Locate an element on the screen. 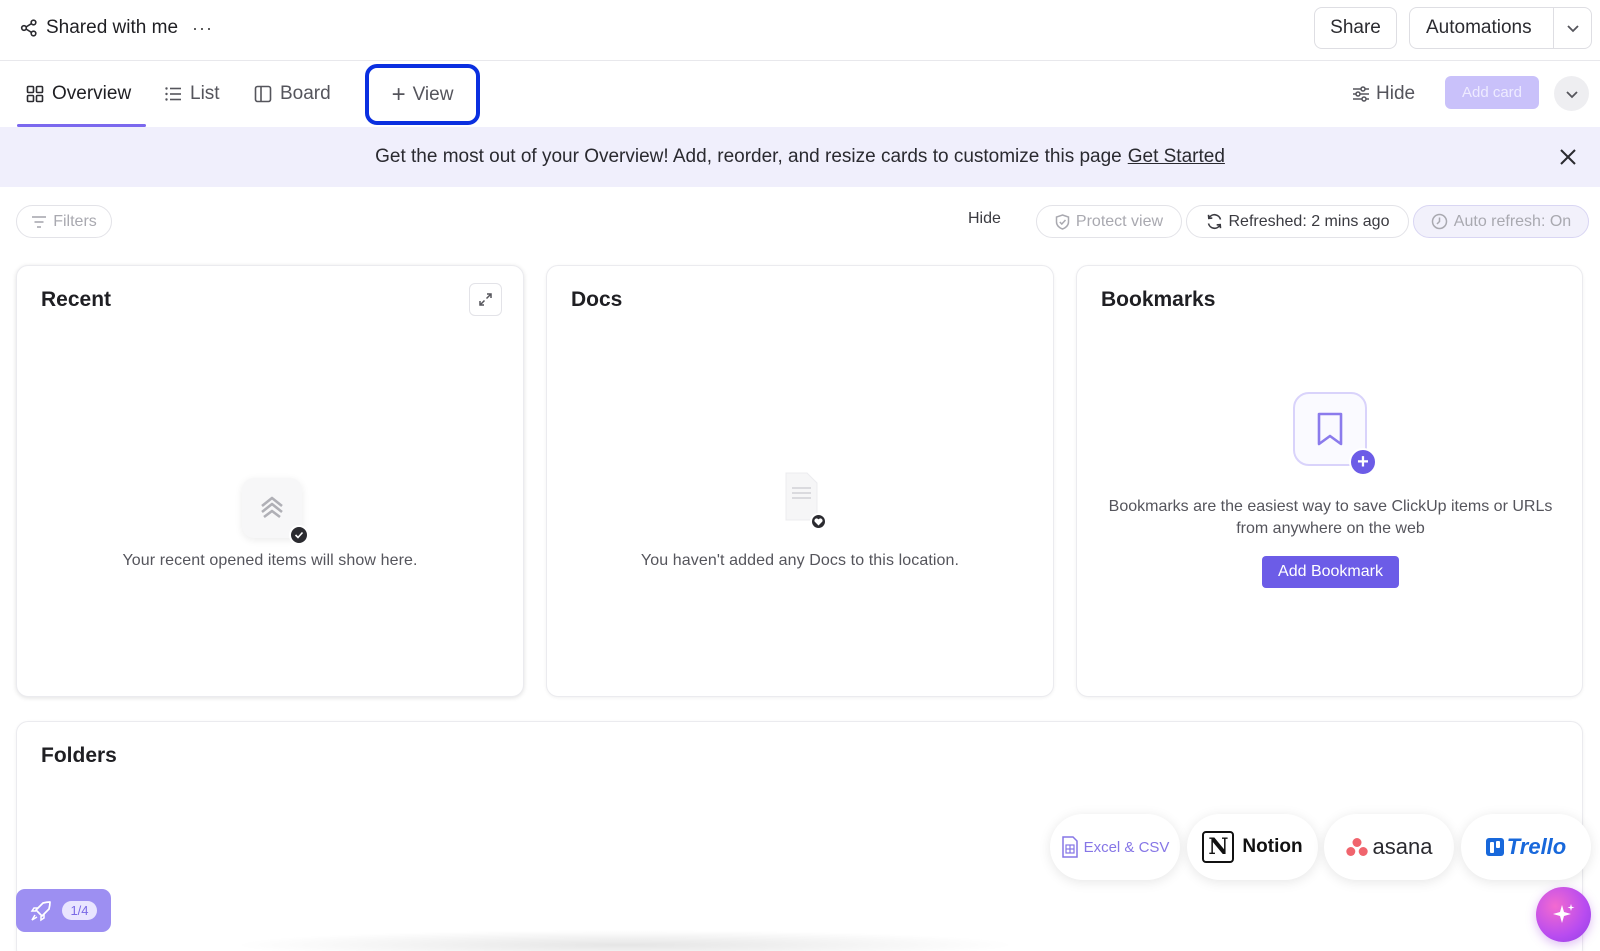 This screenshot has height=951, width=1600. card-title: Docs is located at coordinates (597, 299).